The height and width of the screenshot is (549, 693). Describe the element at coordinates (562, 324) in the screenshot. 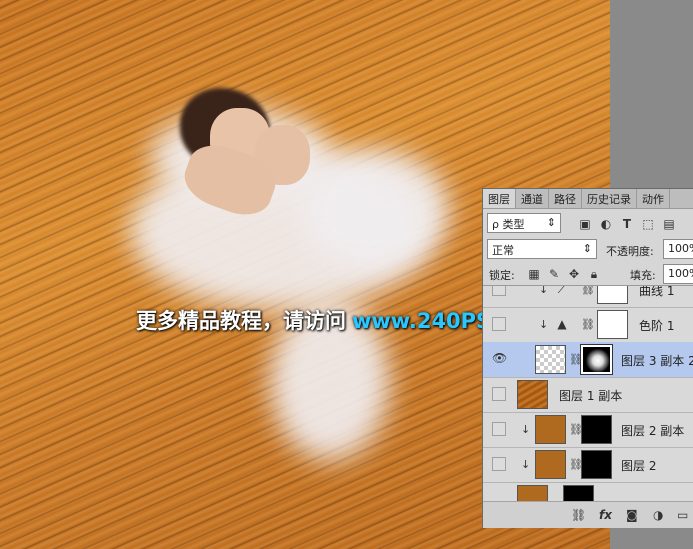

I see `levels-adjust-icon: ▲` at that location.